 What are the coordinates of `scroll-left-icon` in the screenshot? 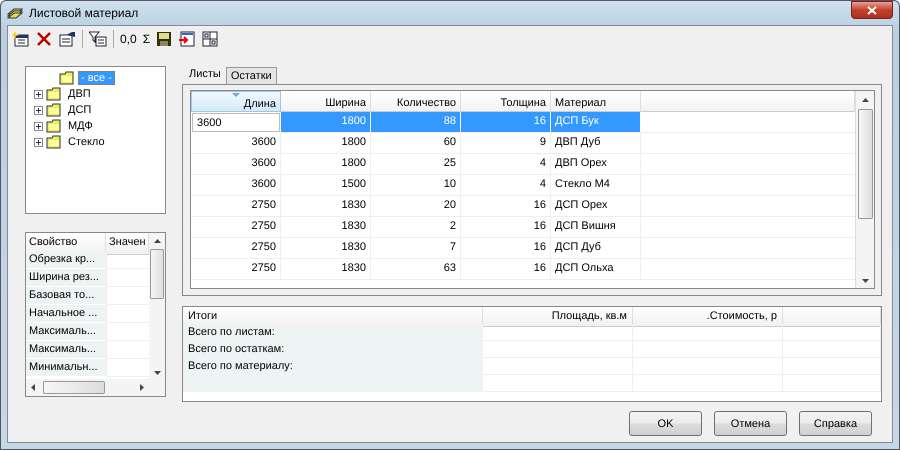 It's located at (33, 387).